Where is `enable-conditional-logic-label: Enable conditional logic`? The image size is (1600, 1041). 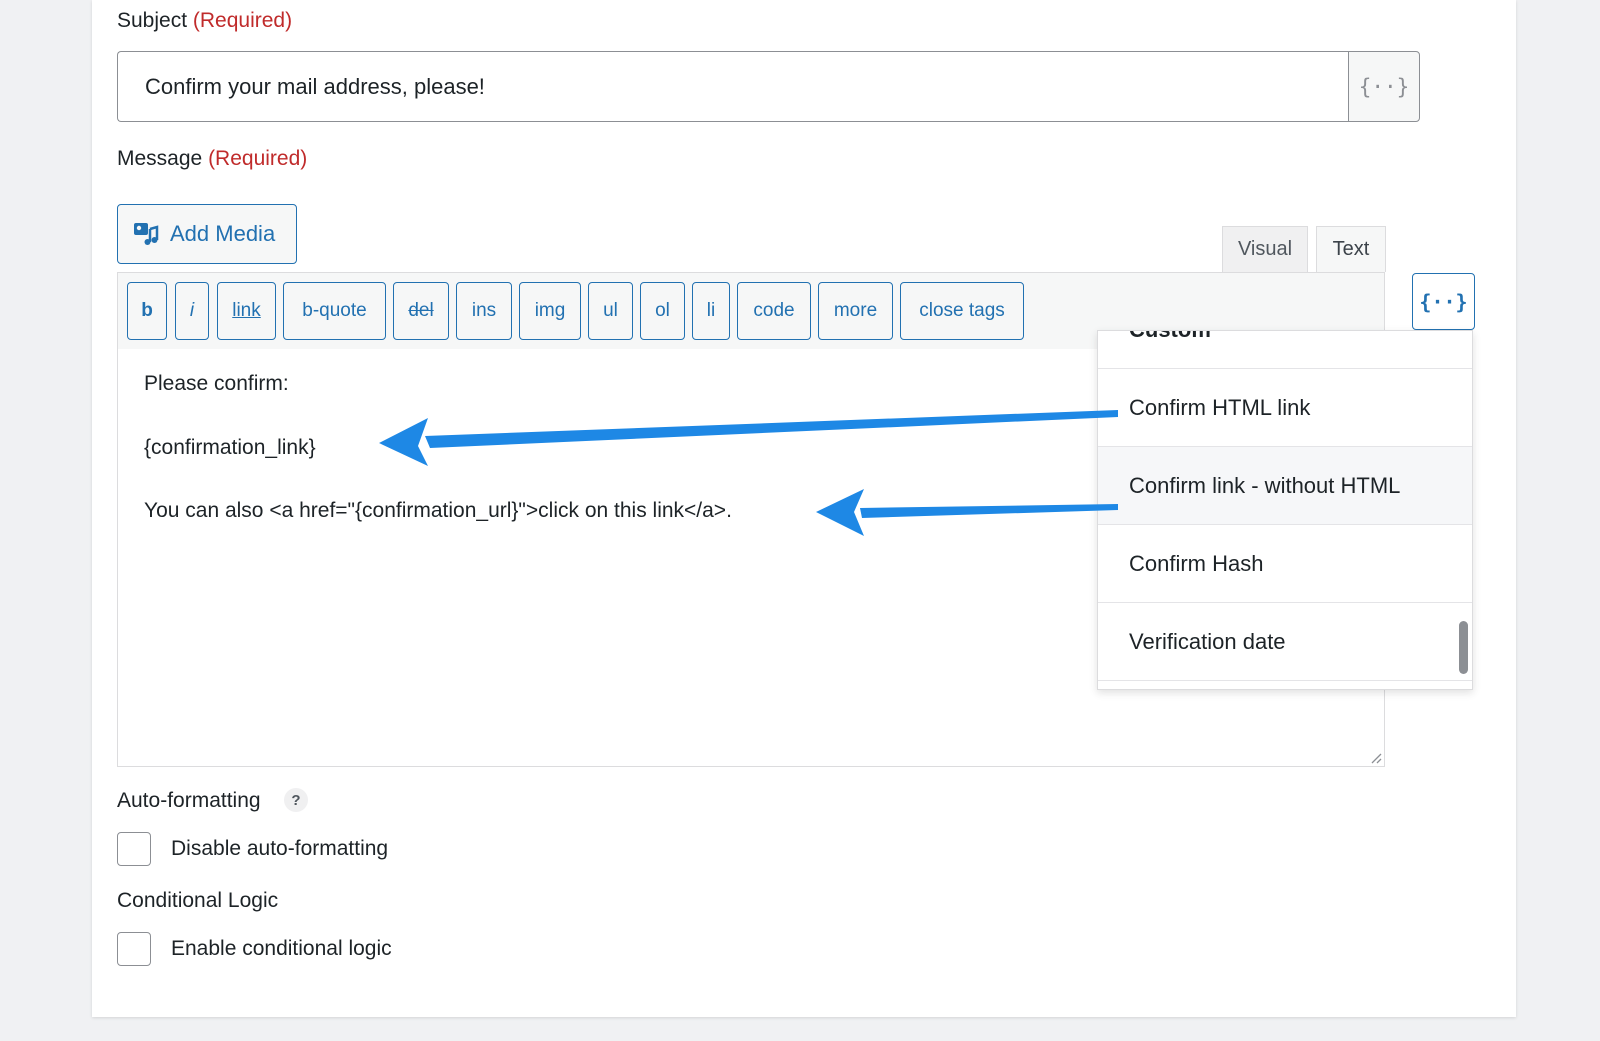
enable-conditional-logic-label: Enable conditional logic is located at coordinates (281, 948).